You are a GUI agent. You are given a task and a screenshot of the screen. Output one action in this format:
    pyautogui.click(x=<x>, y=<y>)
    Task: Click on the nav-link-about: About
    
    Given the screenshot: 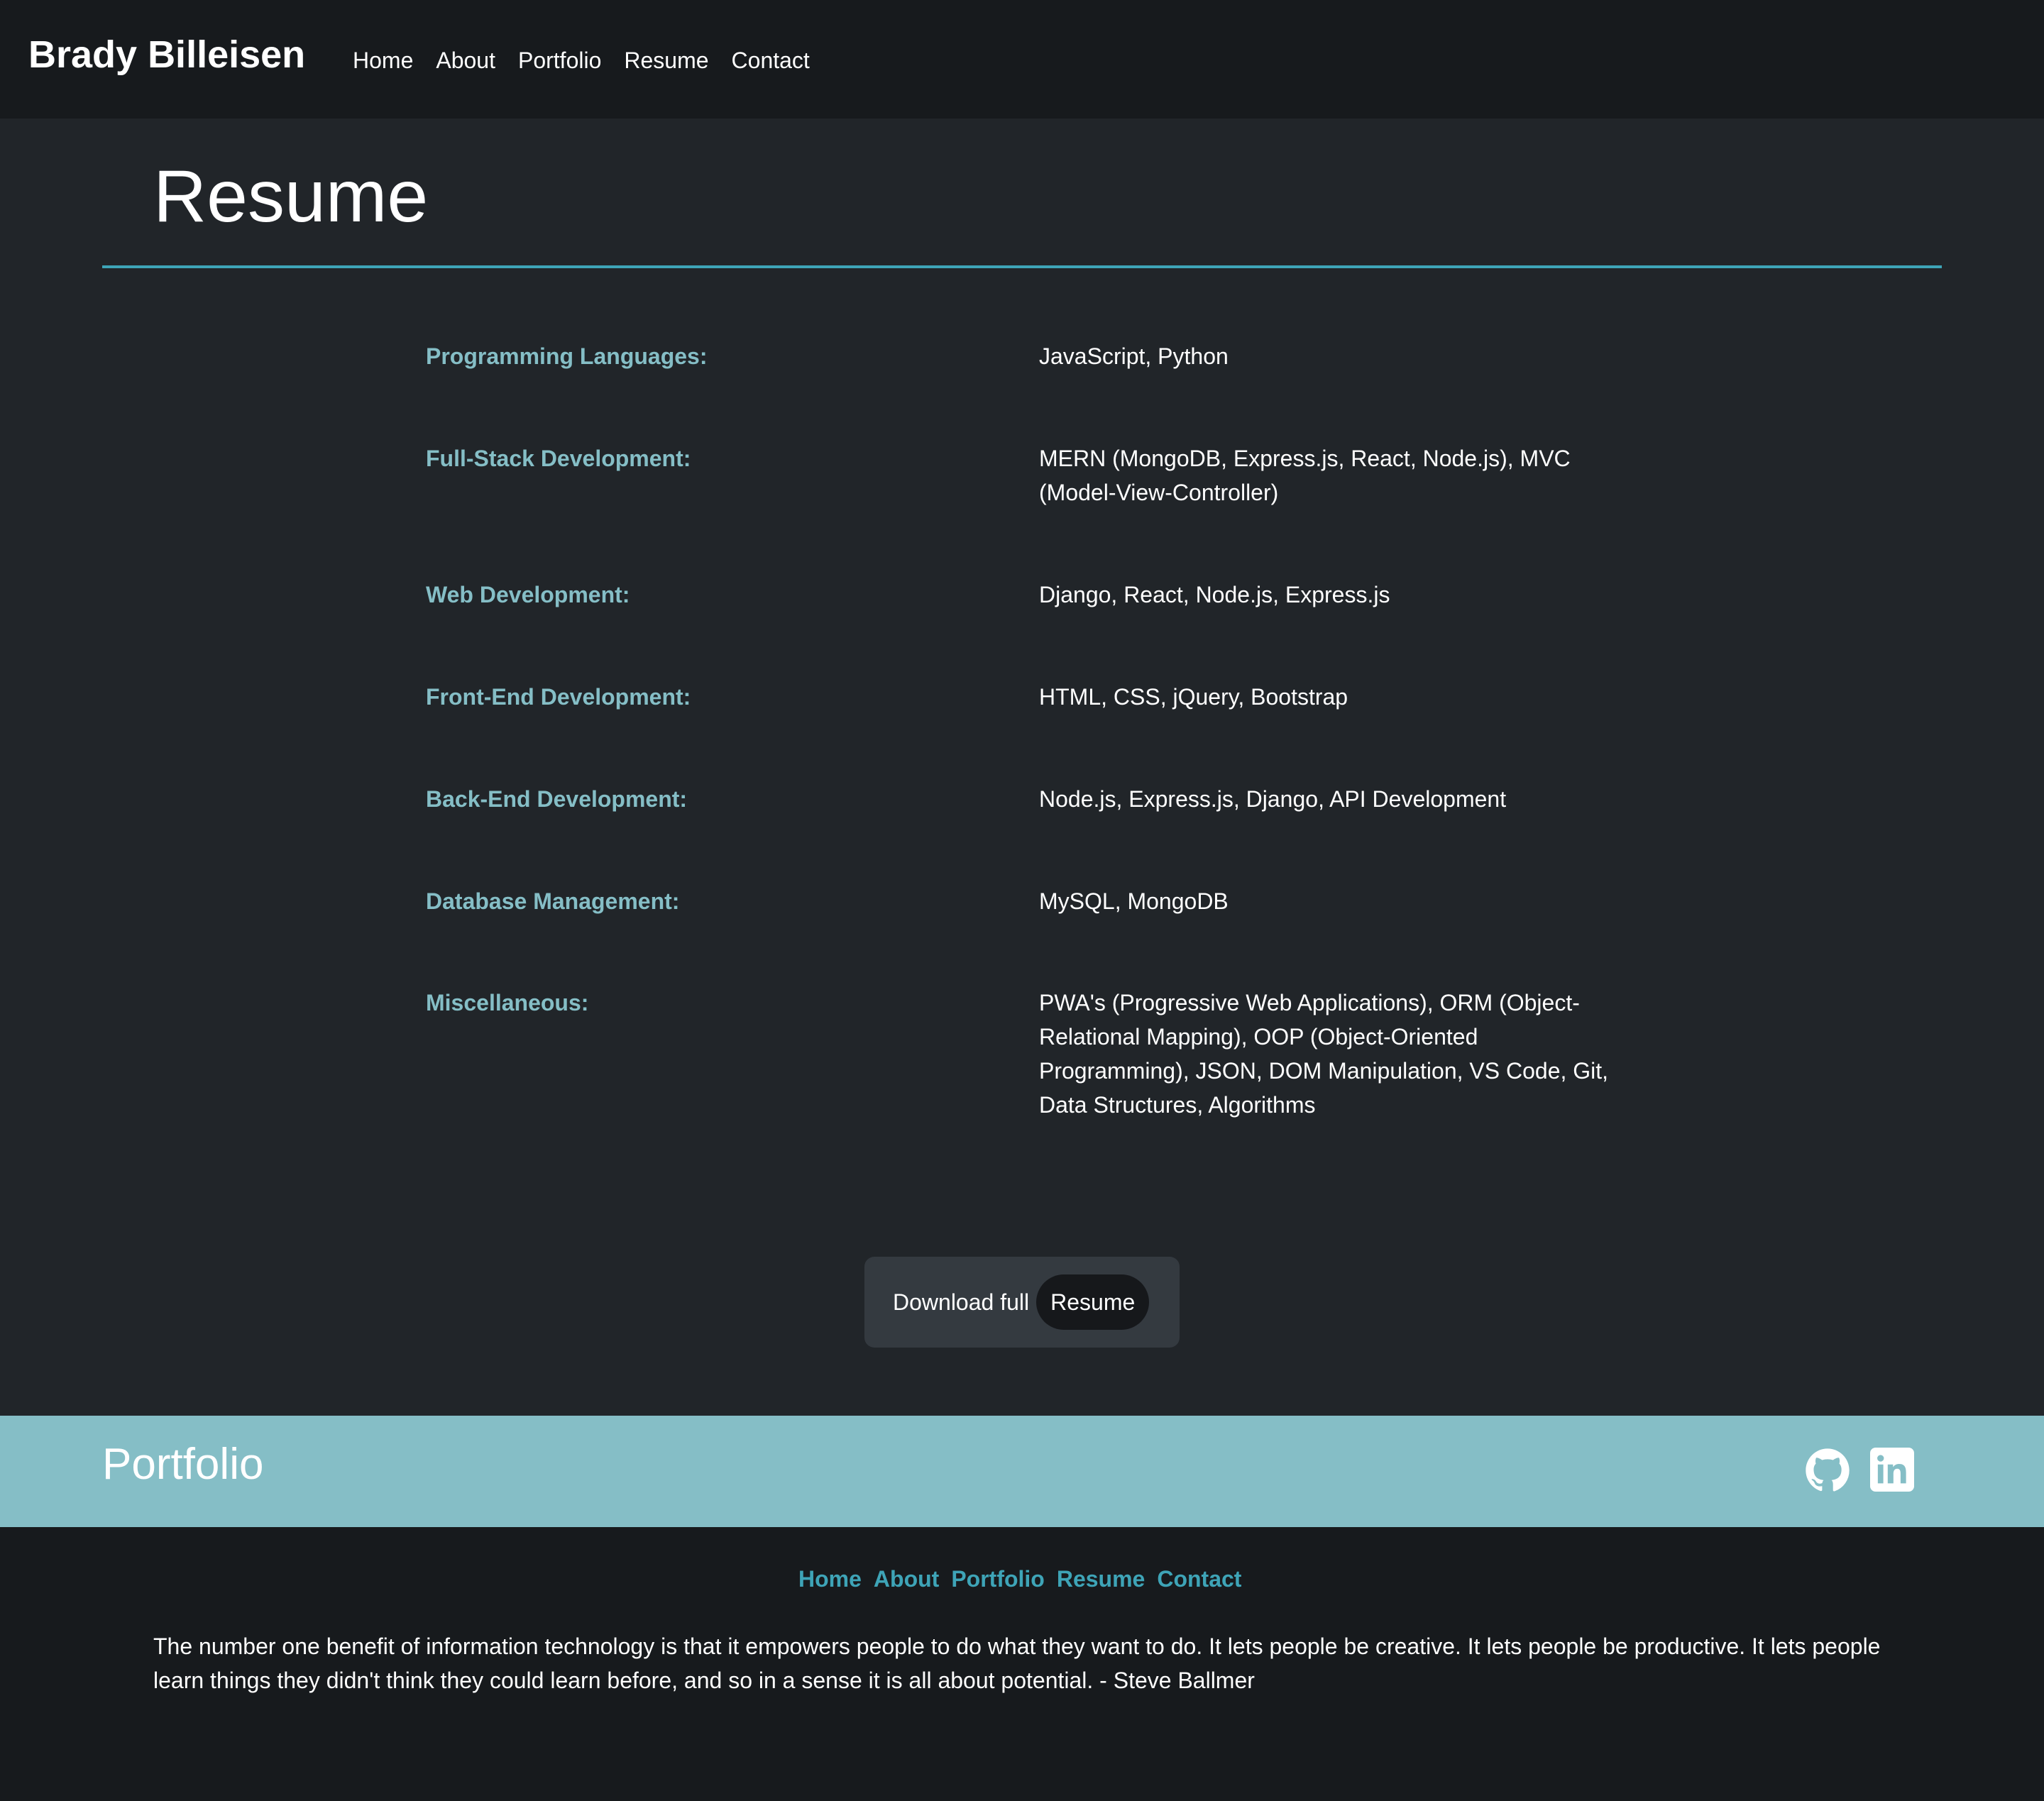 What is the action you would take?
    pyautogui.click(x=465, y=60)
    